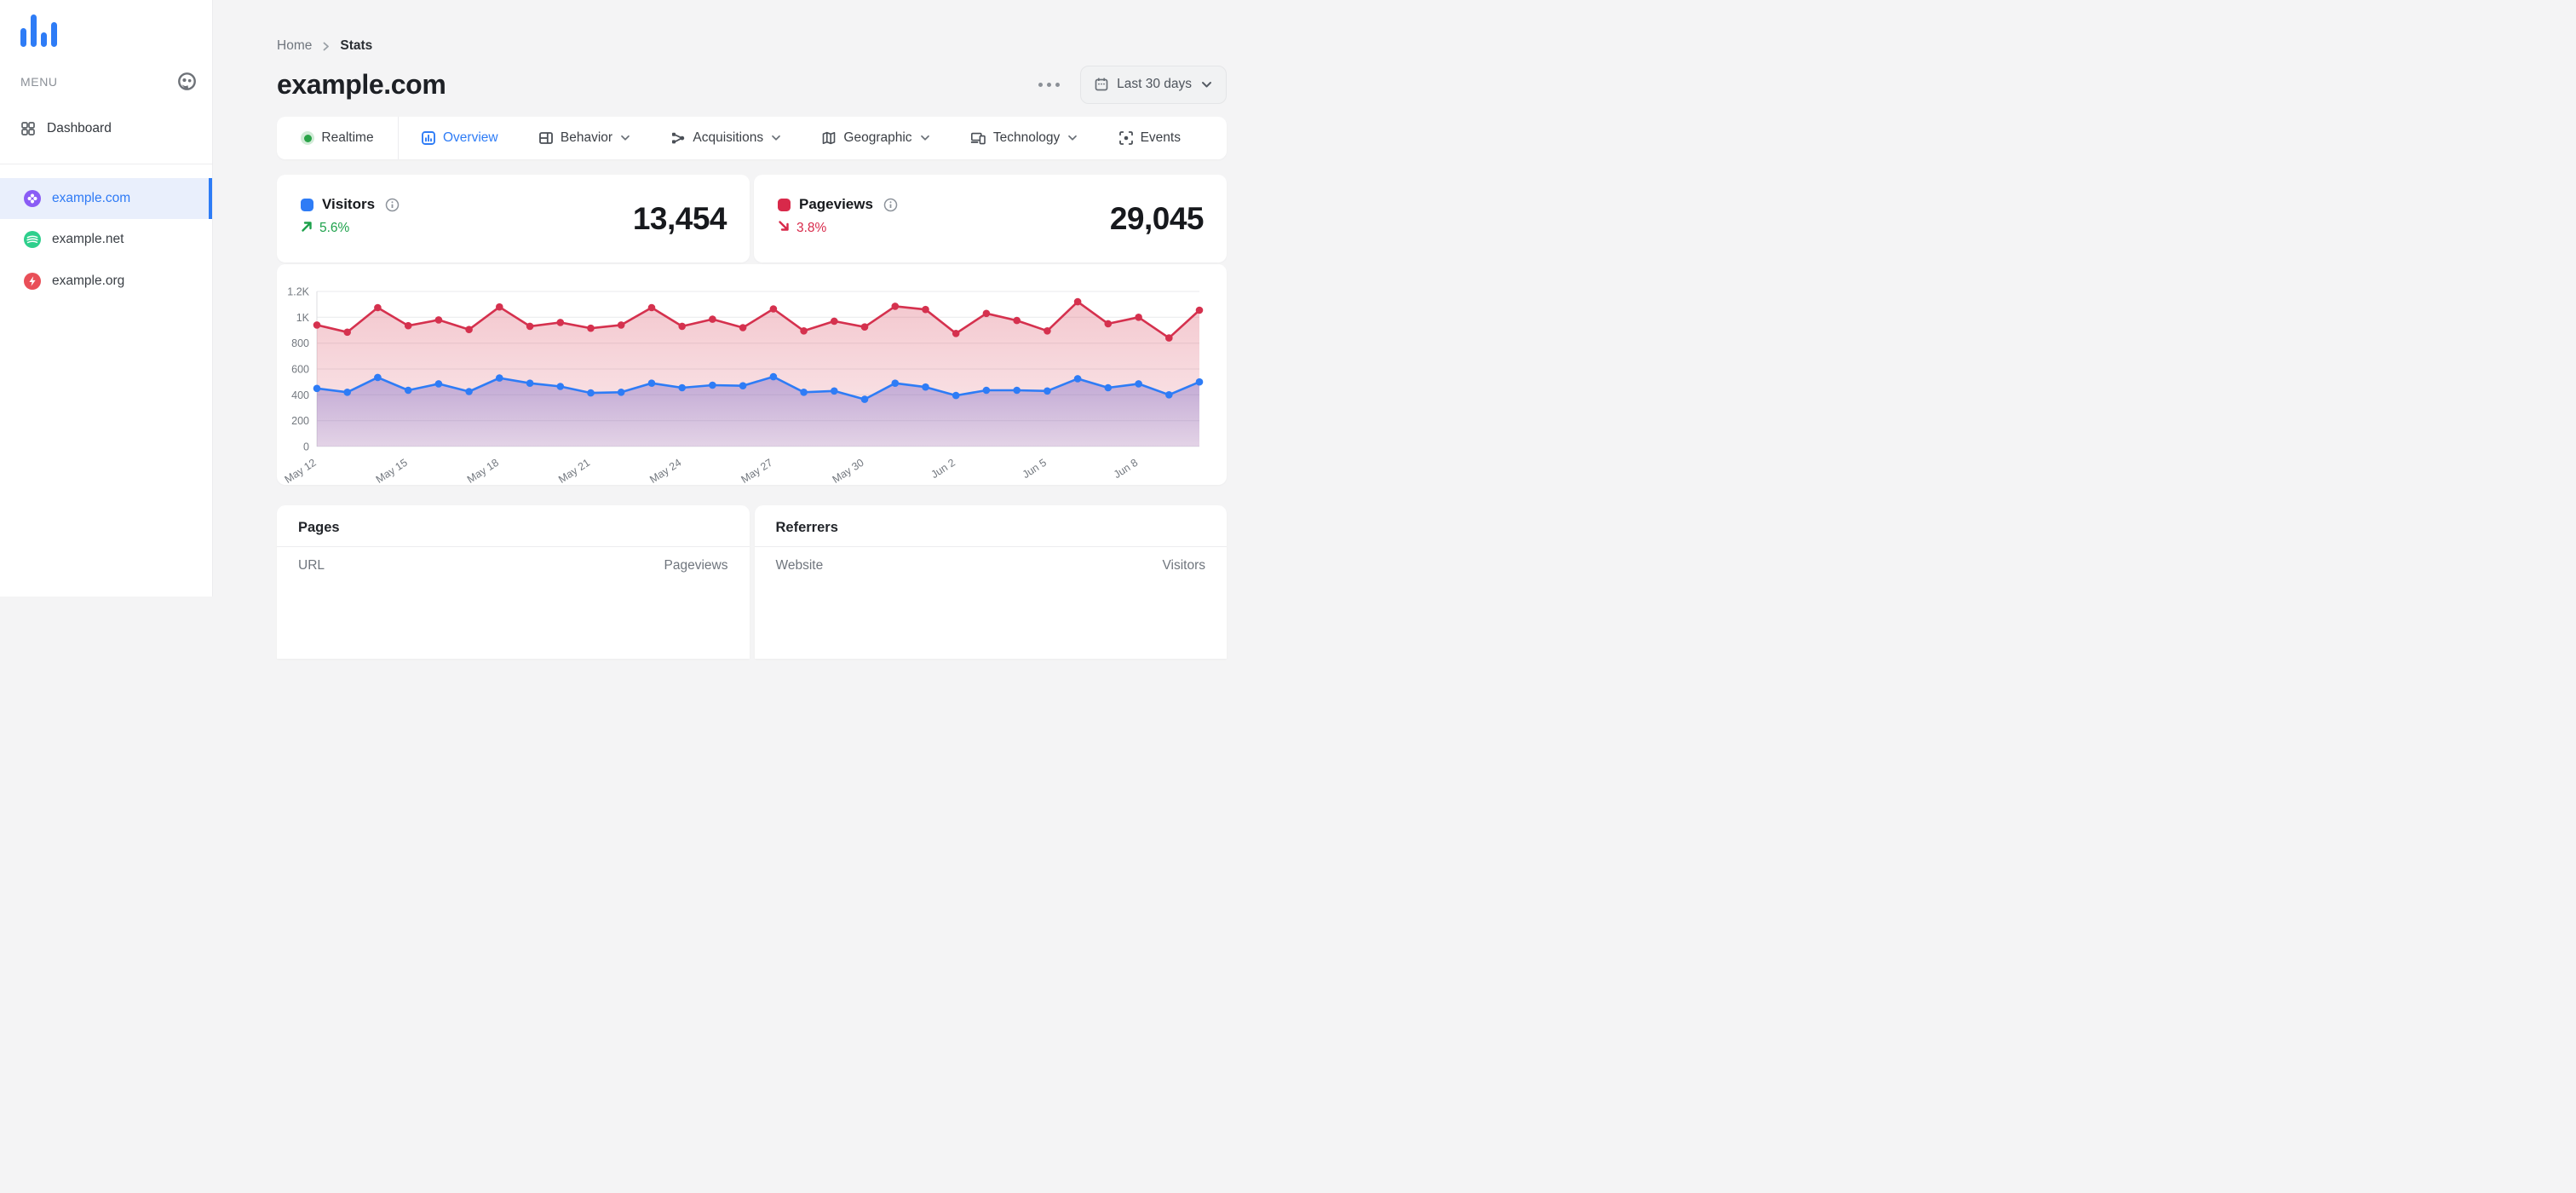 The image size is (2576, 1193). Describe the element at coordinates (300, 395) in the screenshot. I see `svg-text: 400` at that location.